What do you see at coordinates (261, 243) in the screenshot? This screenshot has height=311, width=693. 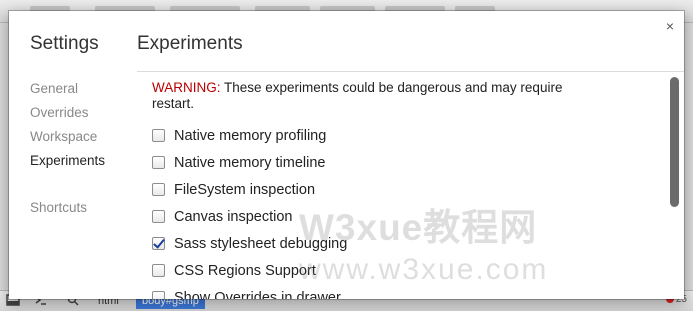 I see `experiment-label: Sass stylesheet debugging` at bounding box center [261, 243].